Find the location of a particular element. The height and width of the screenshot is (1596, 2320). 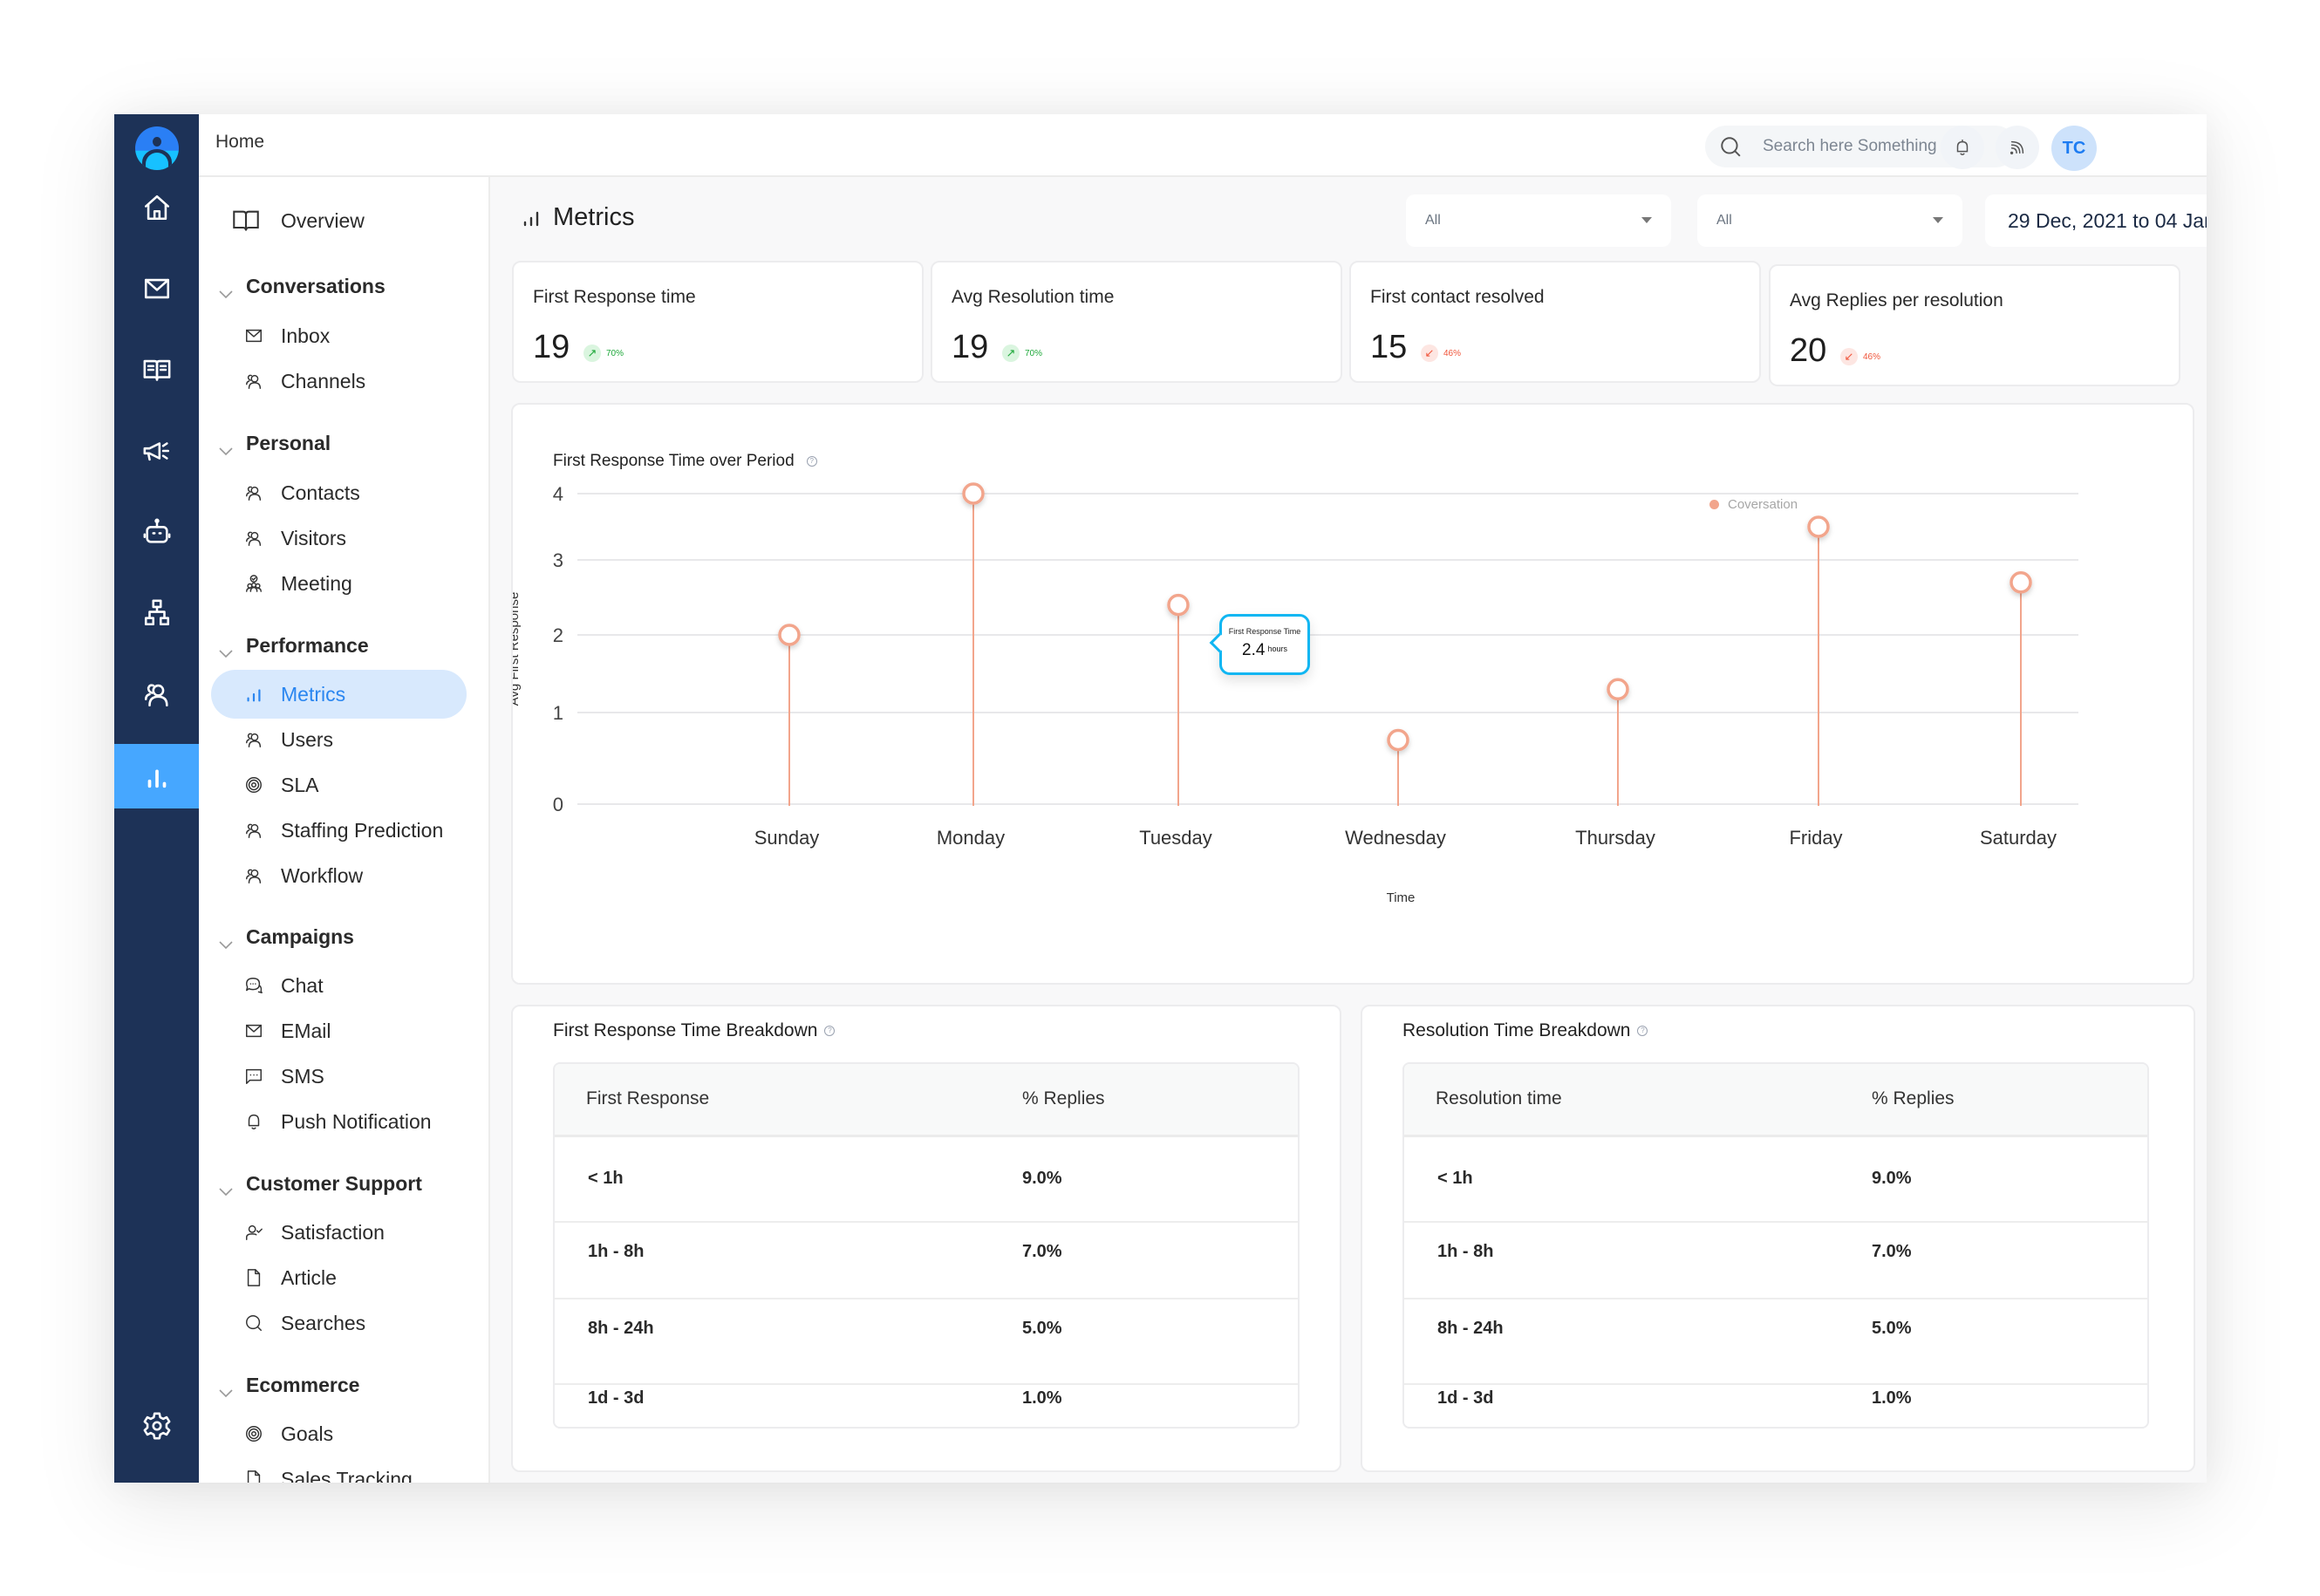

rail-hierarchy is located at coordinates (156, 613).